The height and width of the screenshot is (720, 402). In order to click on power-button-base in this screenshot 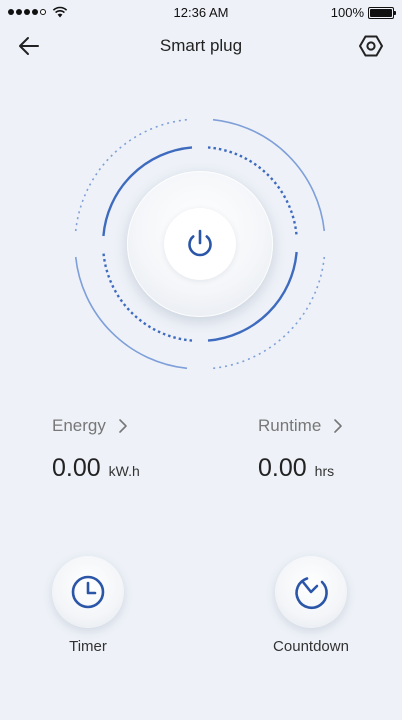, I will do `click(200, 244)`.